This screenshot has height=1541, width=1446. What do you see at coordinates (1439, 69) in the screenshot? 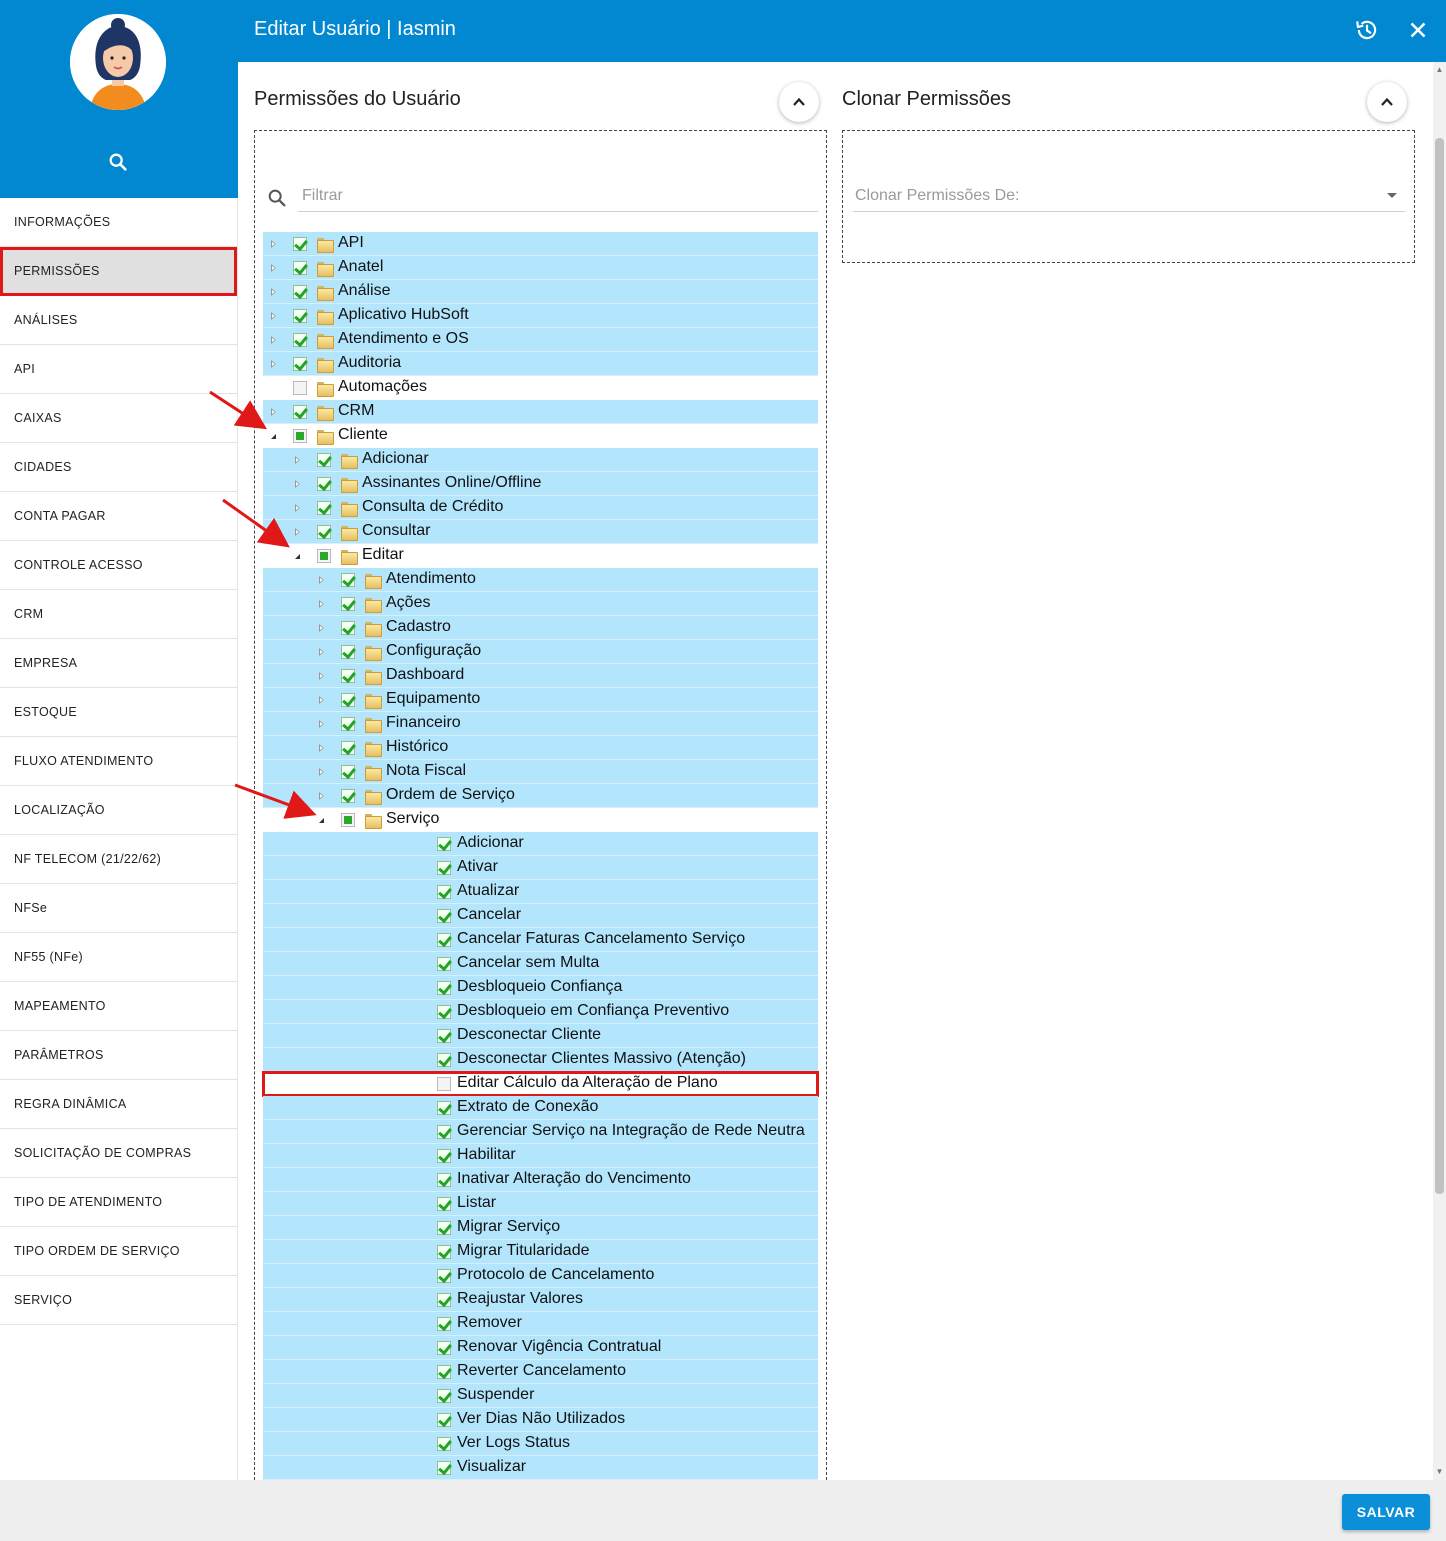
I see `scroll-up-arrow-icon: ▲` at bounding box center [1439, 69].